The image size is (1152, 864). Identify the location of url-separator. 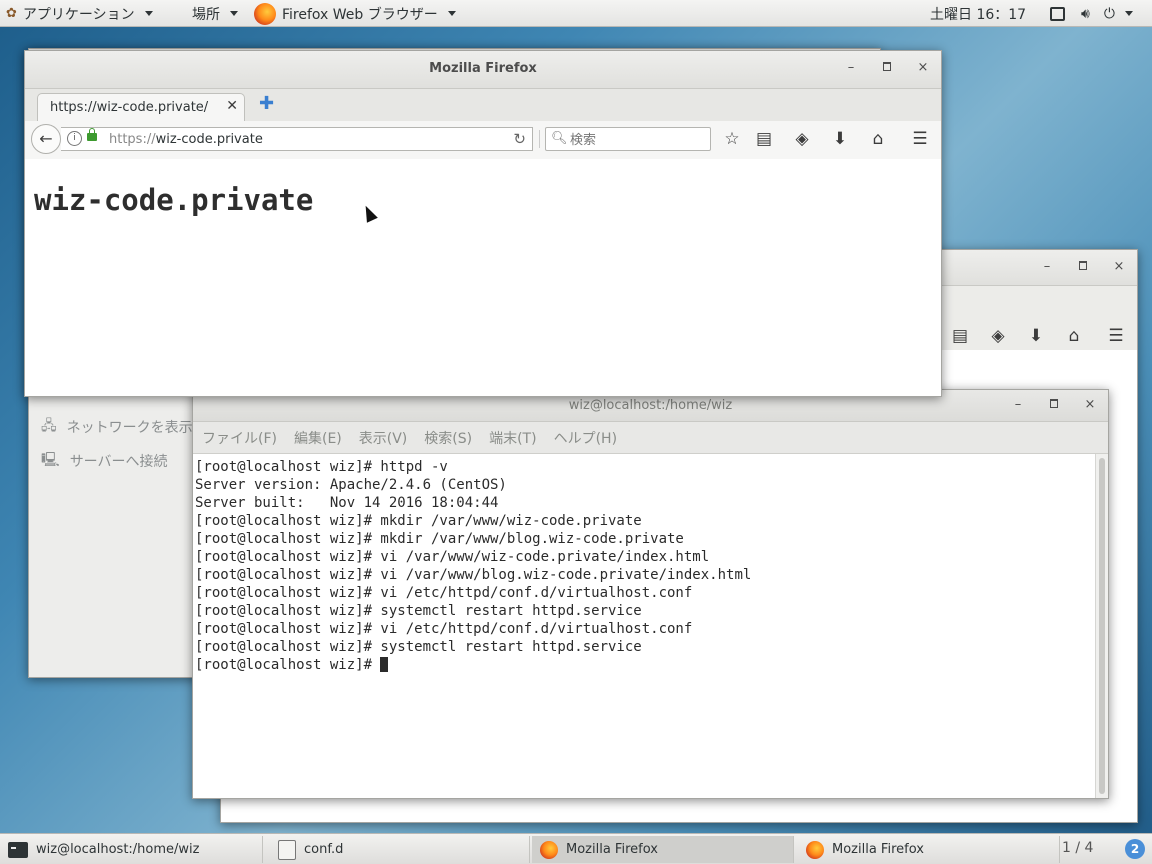
(539, 139).